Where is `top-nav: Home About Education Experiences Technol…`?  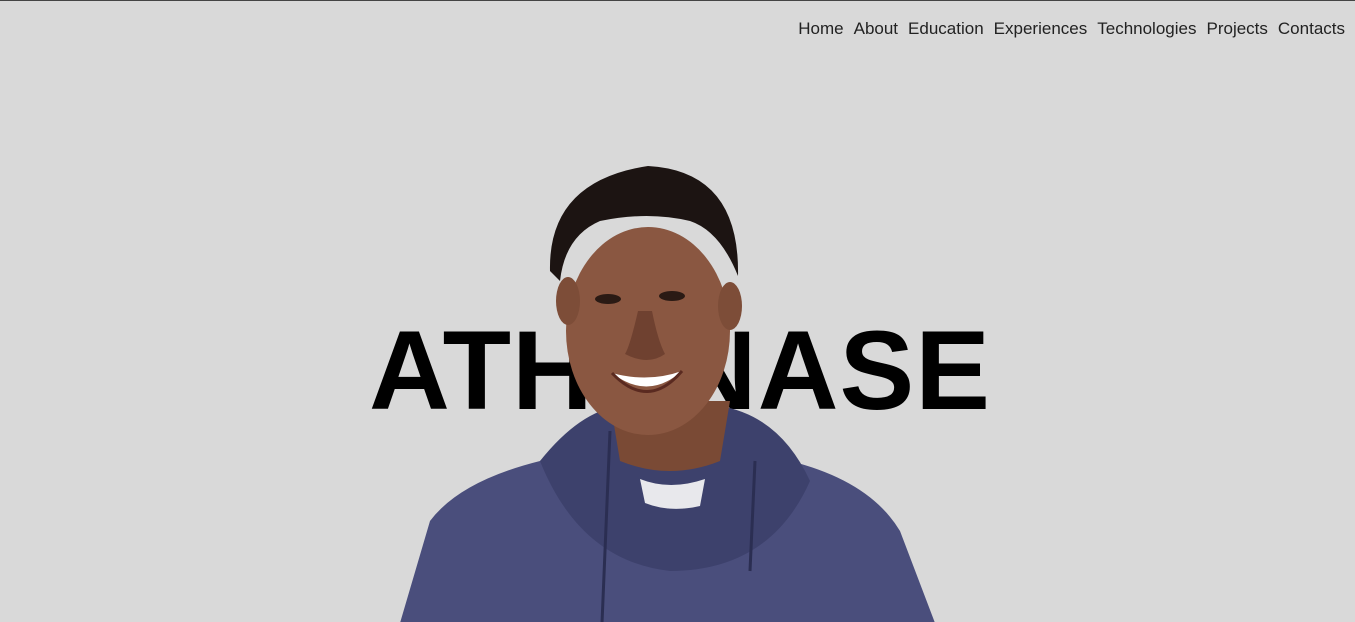 top-nav: Home About Education Experiences Technol… is located at coordinates (1071, 29).